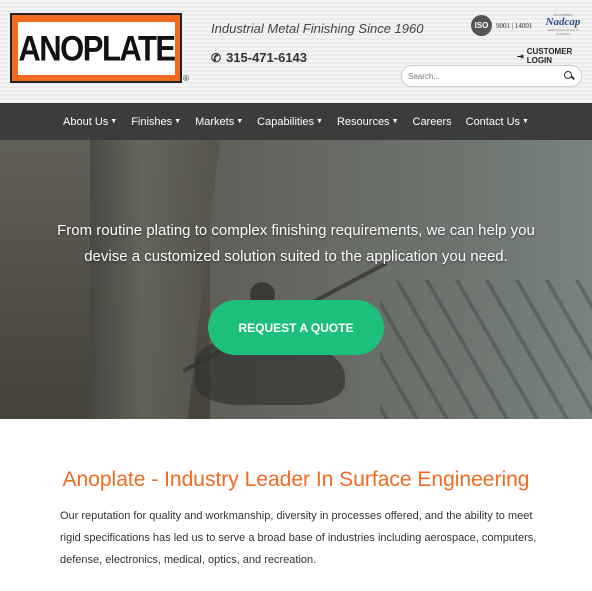  I want to click on registered-mark: ®, so click(186, 78).